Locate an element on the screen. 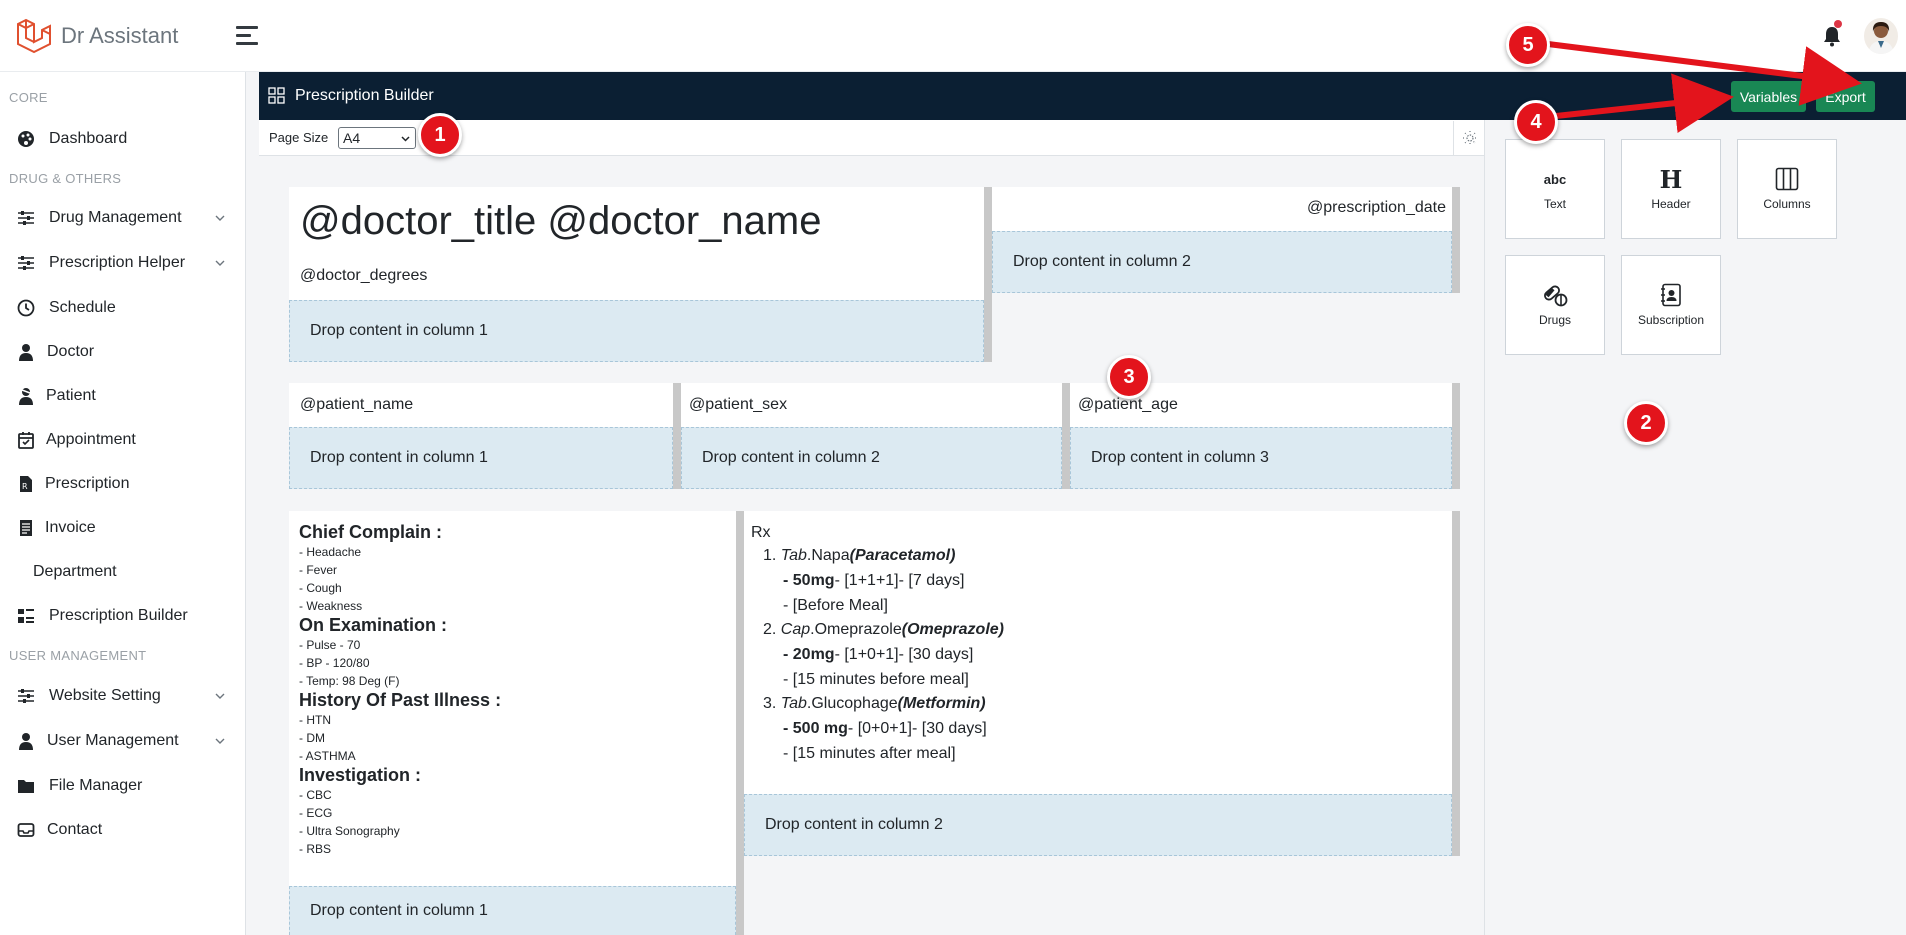 The width and height of the screenshot is (1906, 935). list-item: - Temp: 98 Deg (F) is located at coordinates (349, 681).